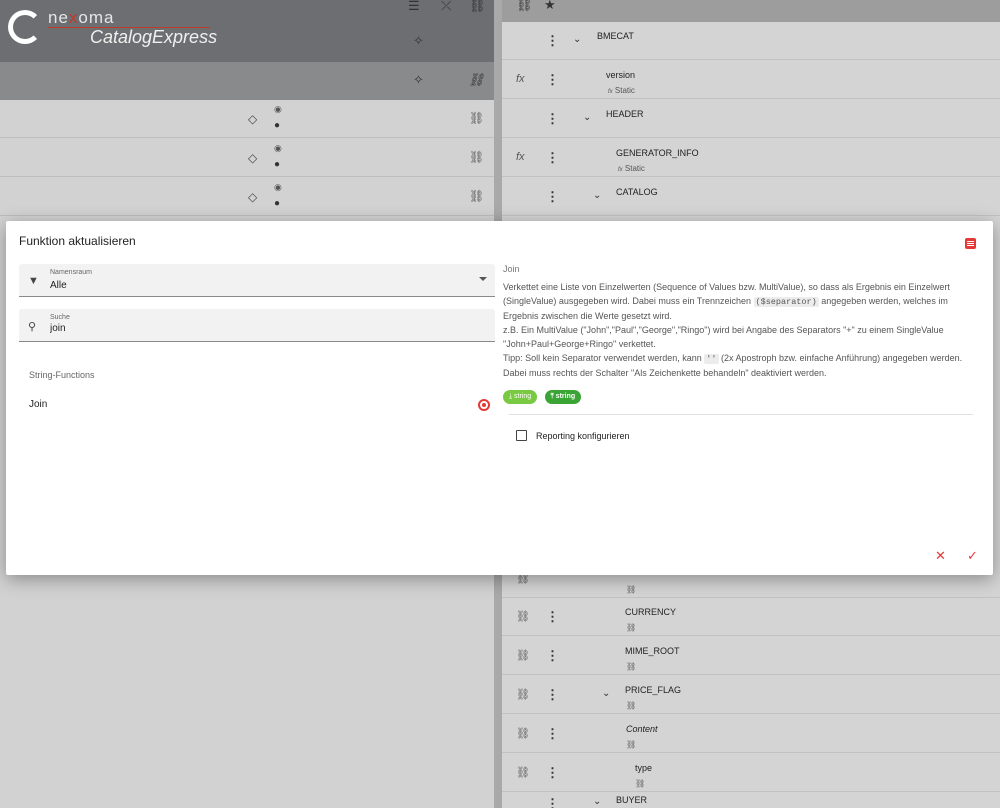 The height and width of the screenshot is (808, 1000). Describe the element at coordinates (38, 404) in the screenshot. I see `function-item-label: Join` at that location.